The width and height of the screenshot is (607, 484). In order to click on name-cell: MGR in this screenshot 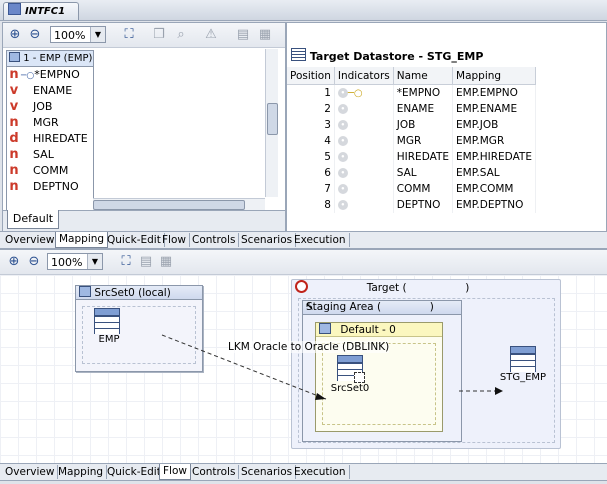, I will do `click(423, 141)`.